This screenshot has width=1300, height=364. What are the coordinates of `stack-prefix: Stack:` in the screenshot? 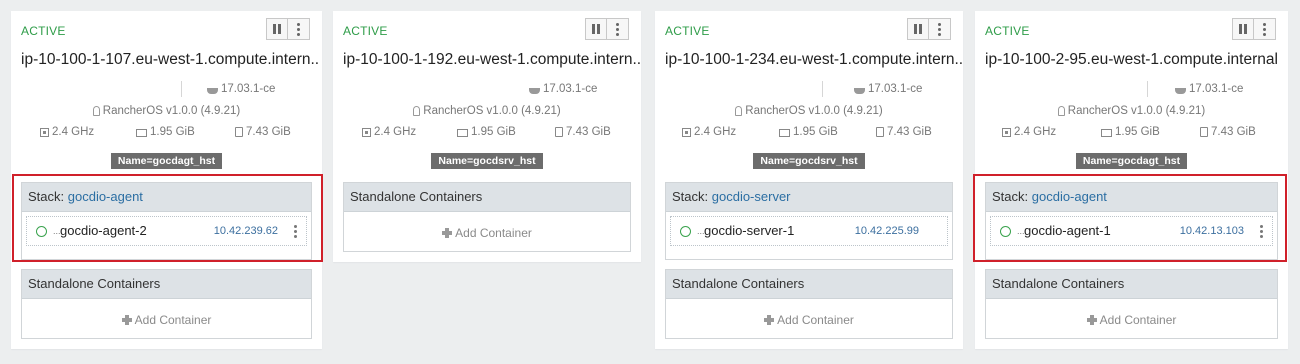 It's located at (692, 196).